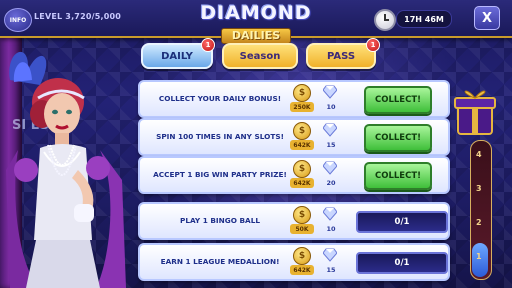 The width and height of the screenshot is (512, 288). I want to click on gem-reward: 20, so click(331, 175).